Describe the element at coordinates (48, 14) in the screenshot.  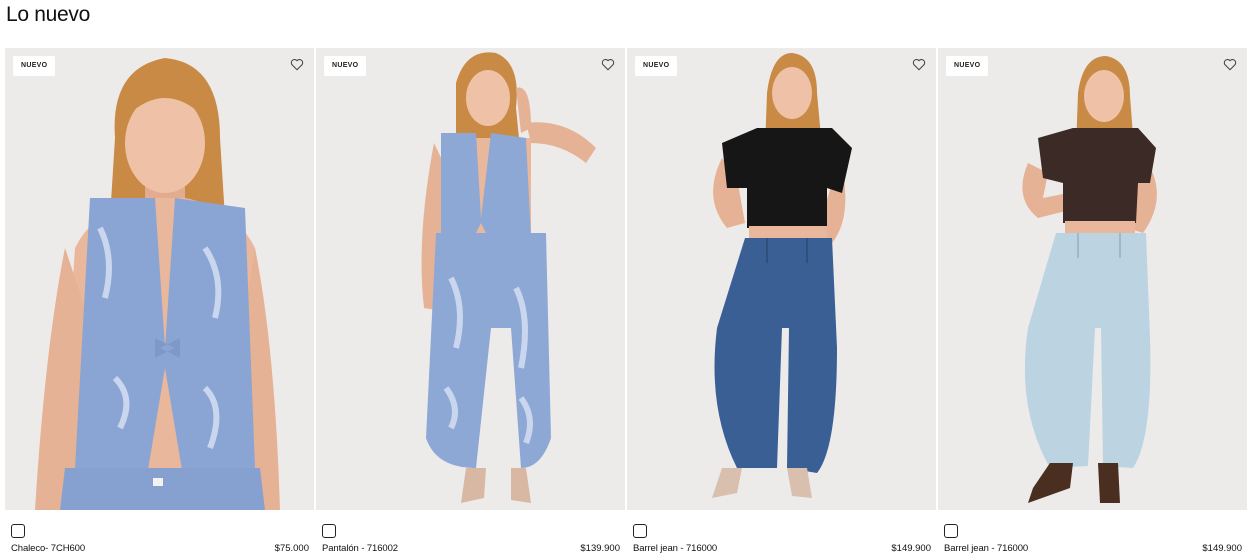
I see `section-title: Lo nuevo` at that location.